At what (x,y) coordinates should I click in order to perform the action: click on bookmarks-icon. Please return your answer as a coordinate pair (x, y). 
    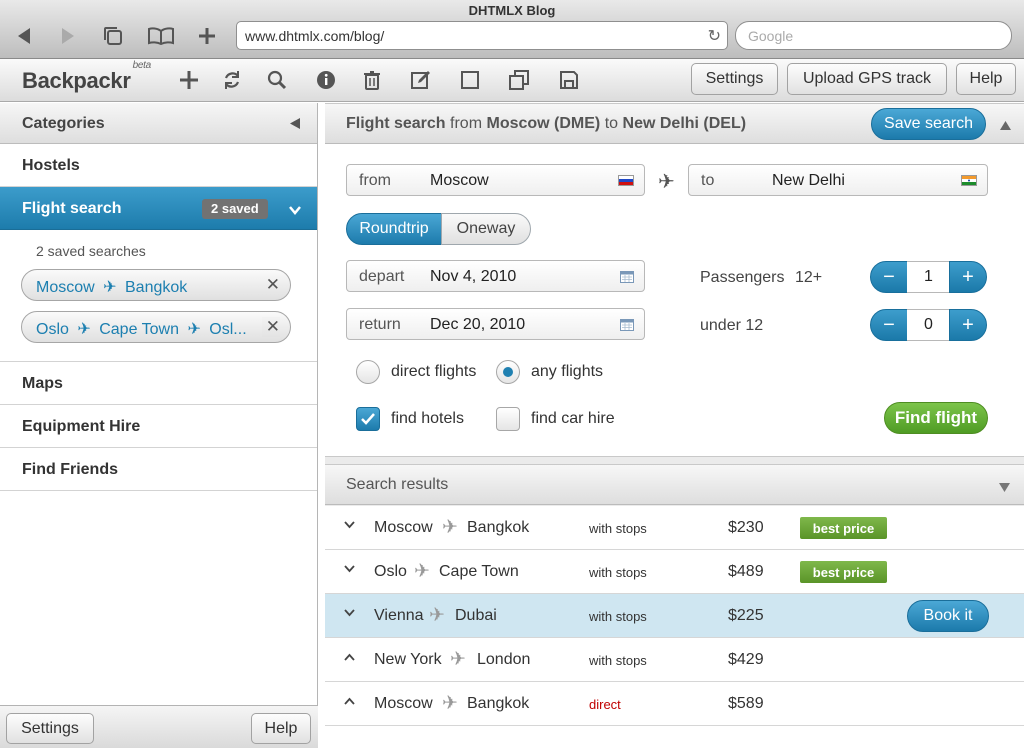
    Looking at the image, I should click on (161, 36).